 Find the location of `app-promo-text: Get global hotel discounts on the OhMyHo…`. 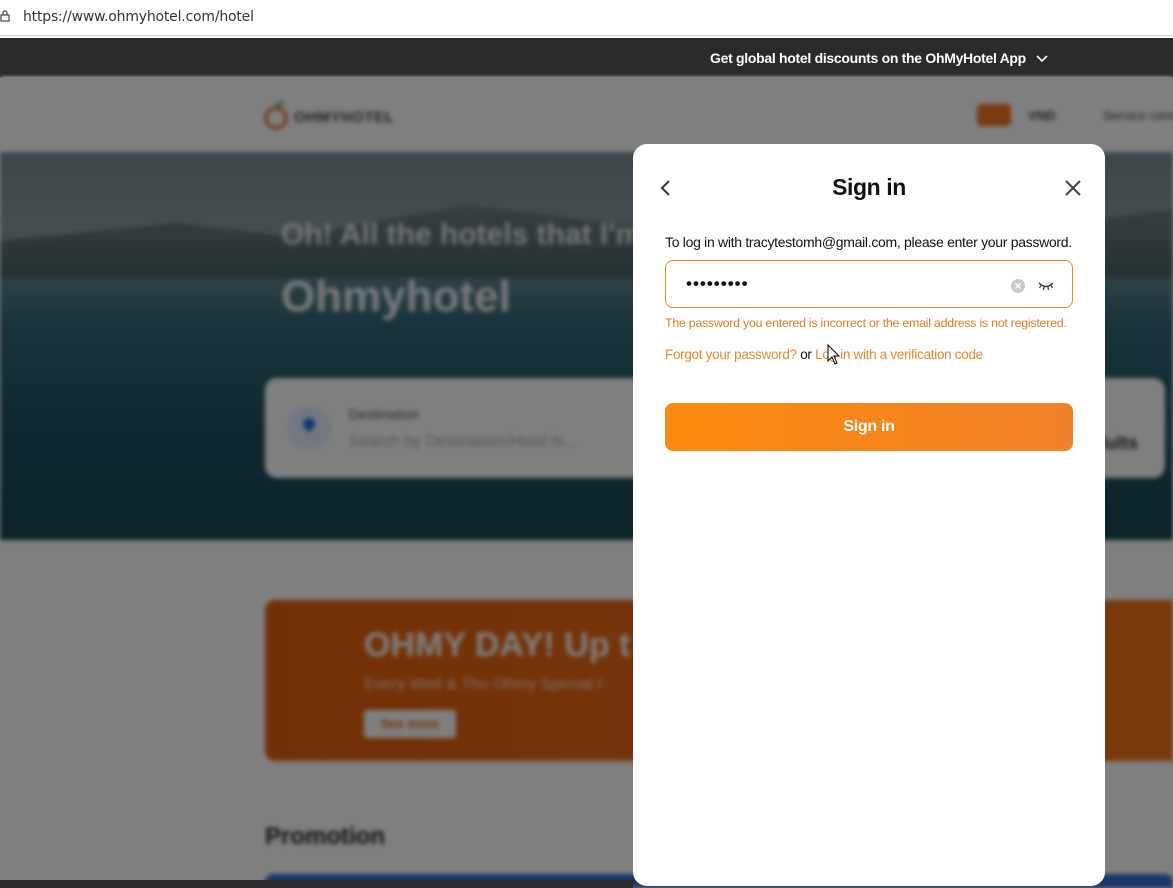

app-promo-text: Get global hotel discounts on the OhMyHo… is located at coordinates (868, 58).